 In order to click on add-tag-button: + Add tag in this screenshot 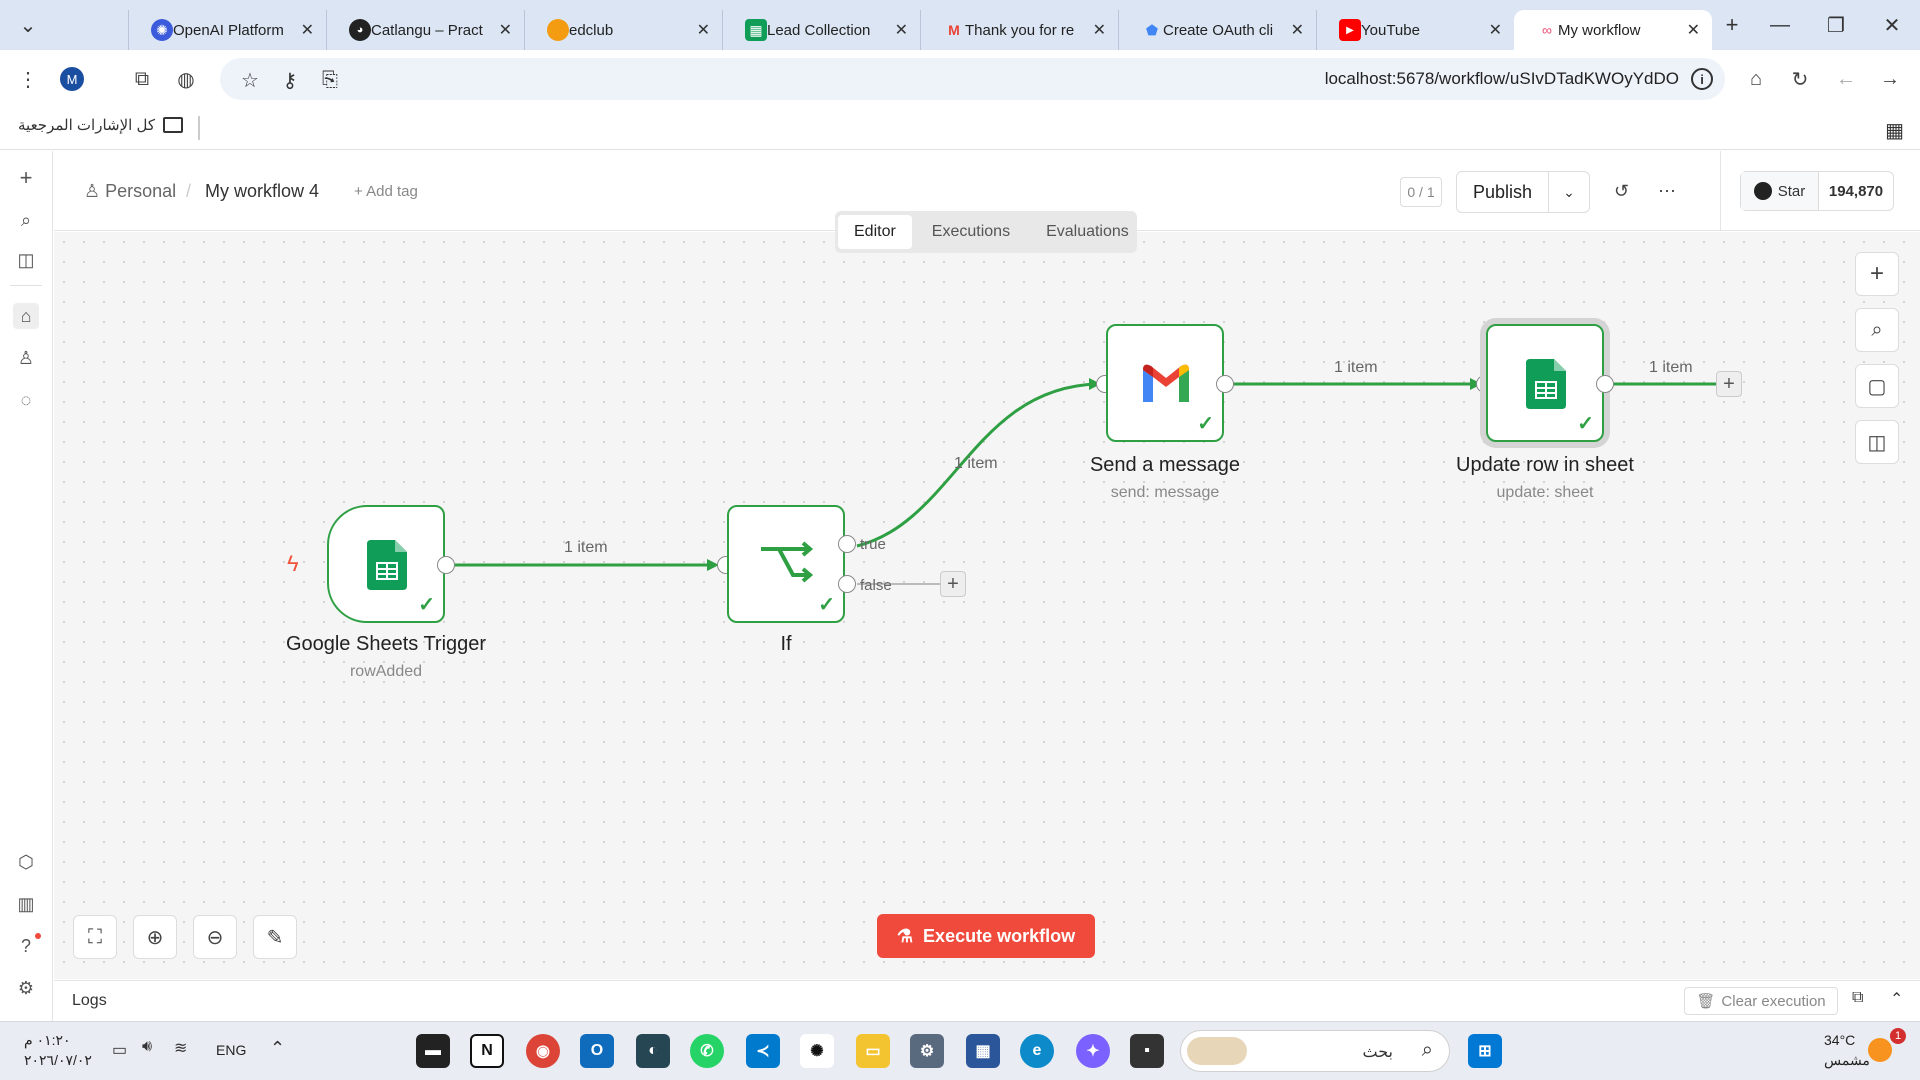, I will do `click(386, 191)`.